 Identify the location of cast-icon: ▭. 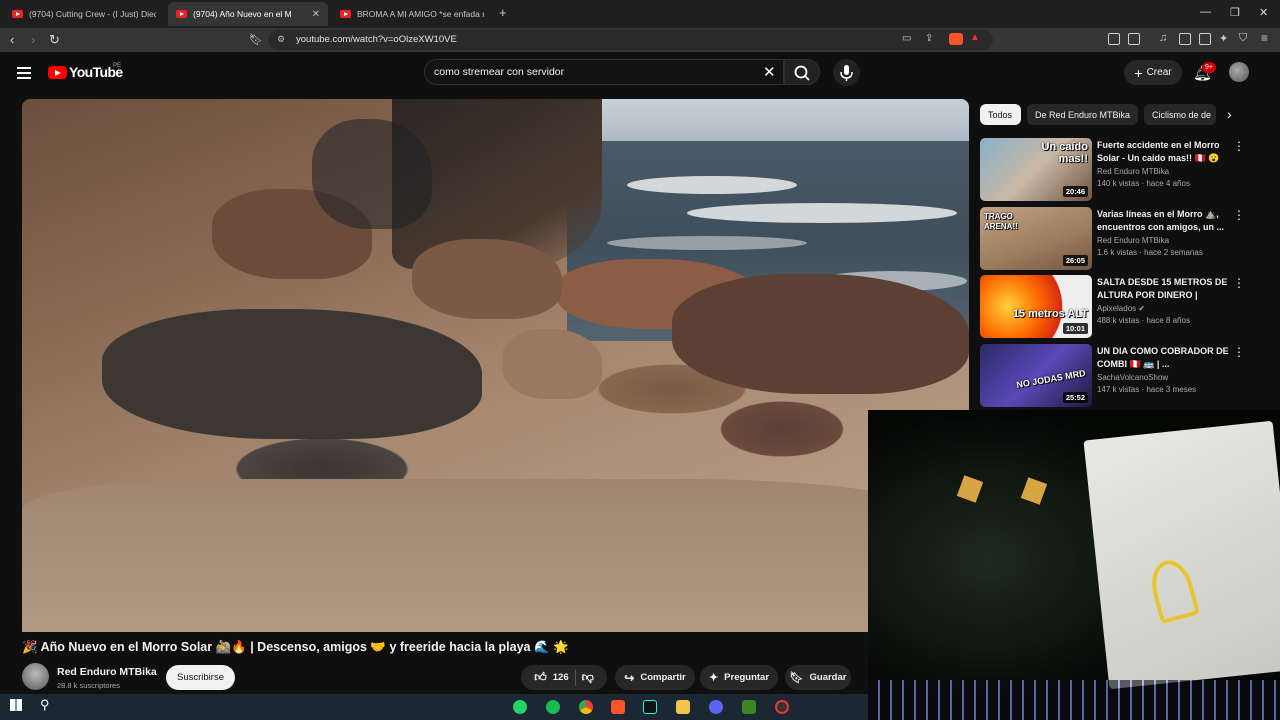
(906, 38).